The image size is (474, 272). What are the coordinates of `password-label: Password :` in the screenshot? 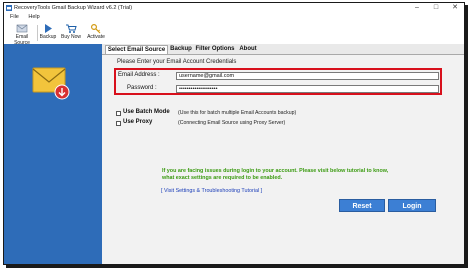 It's located at (142, 88).